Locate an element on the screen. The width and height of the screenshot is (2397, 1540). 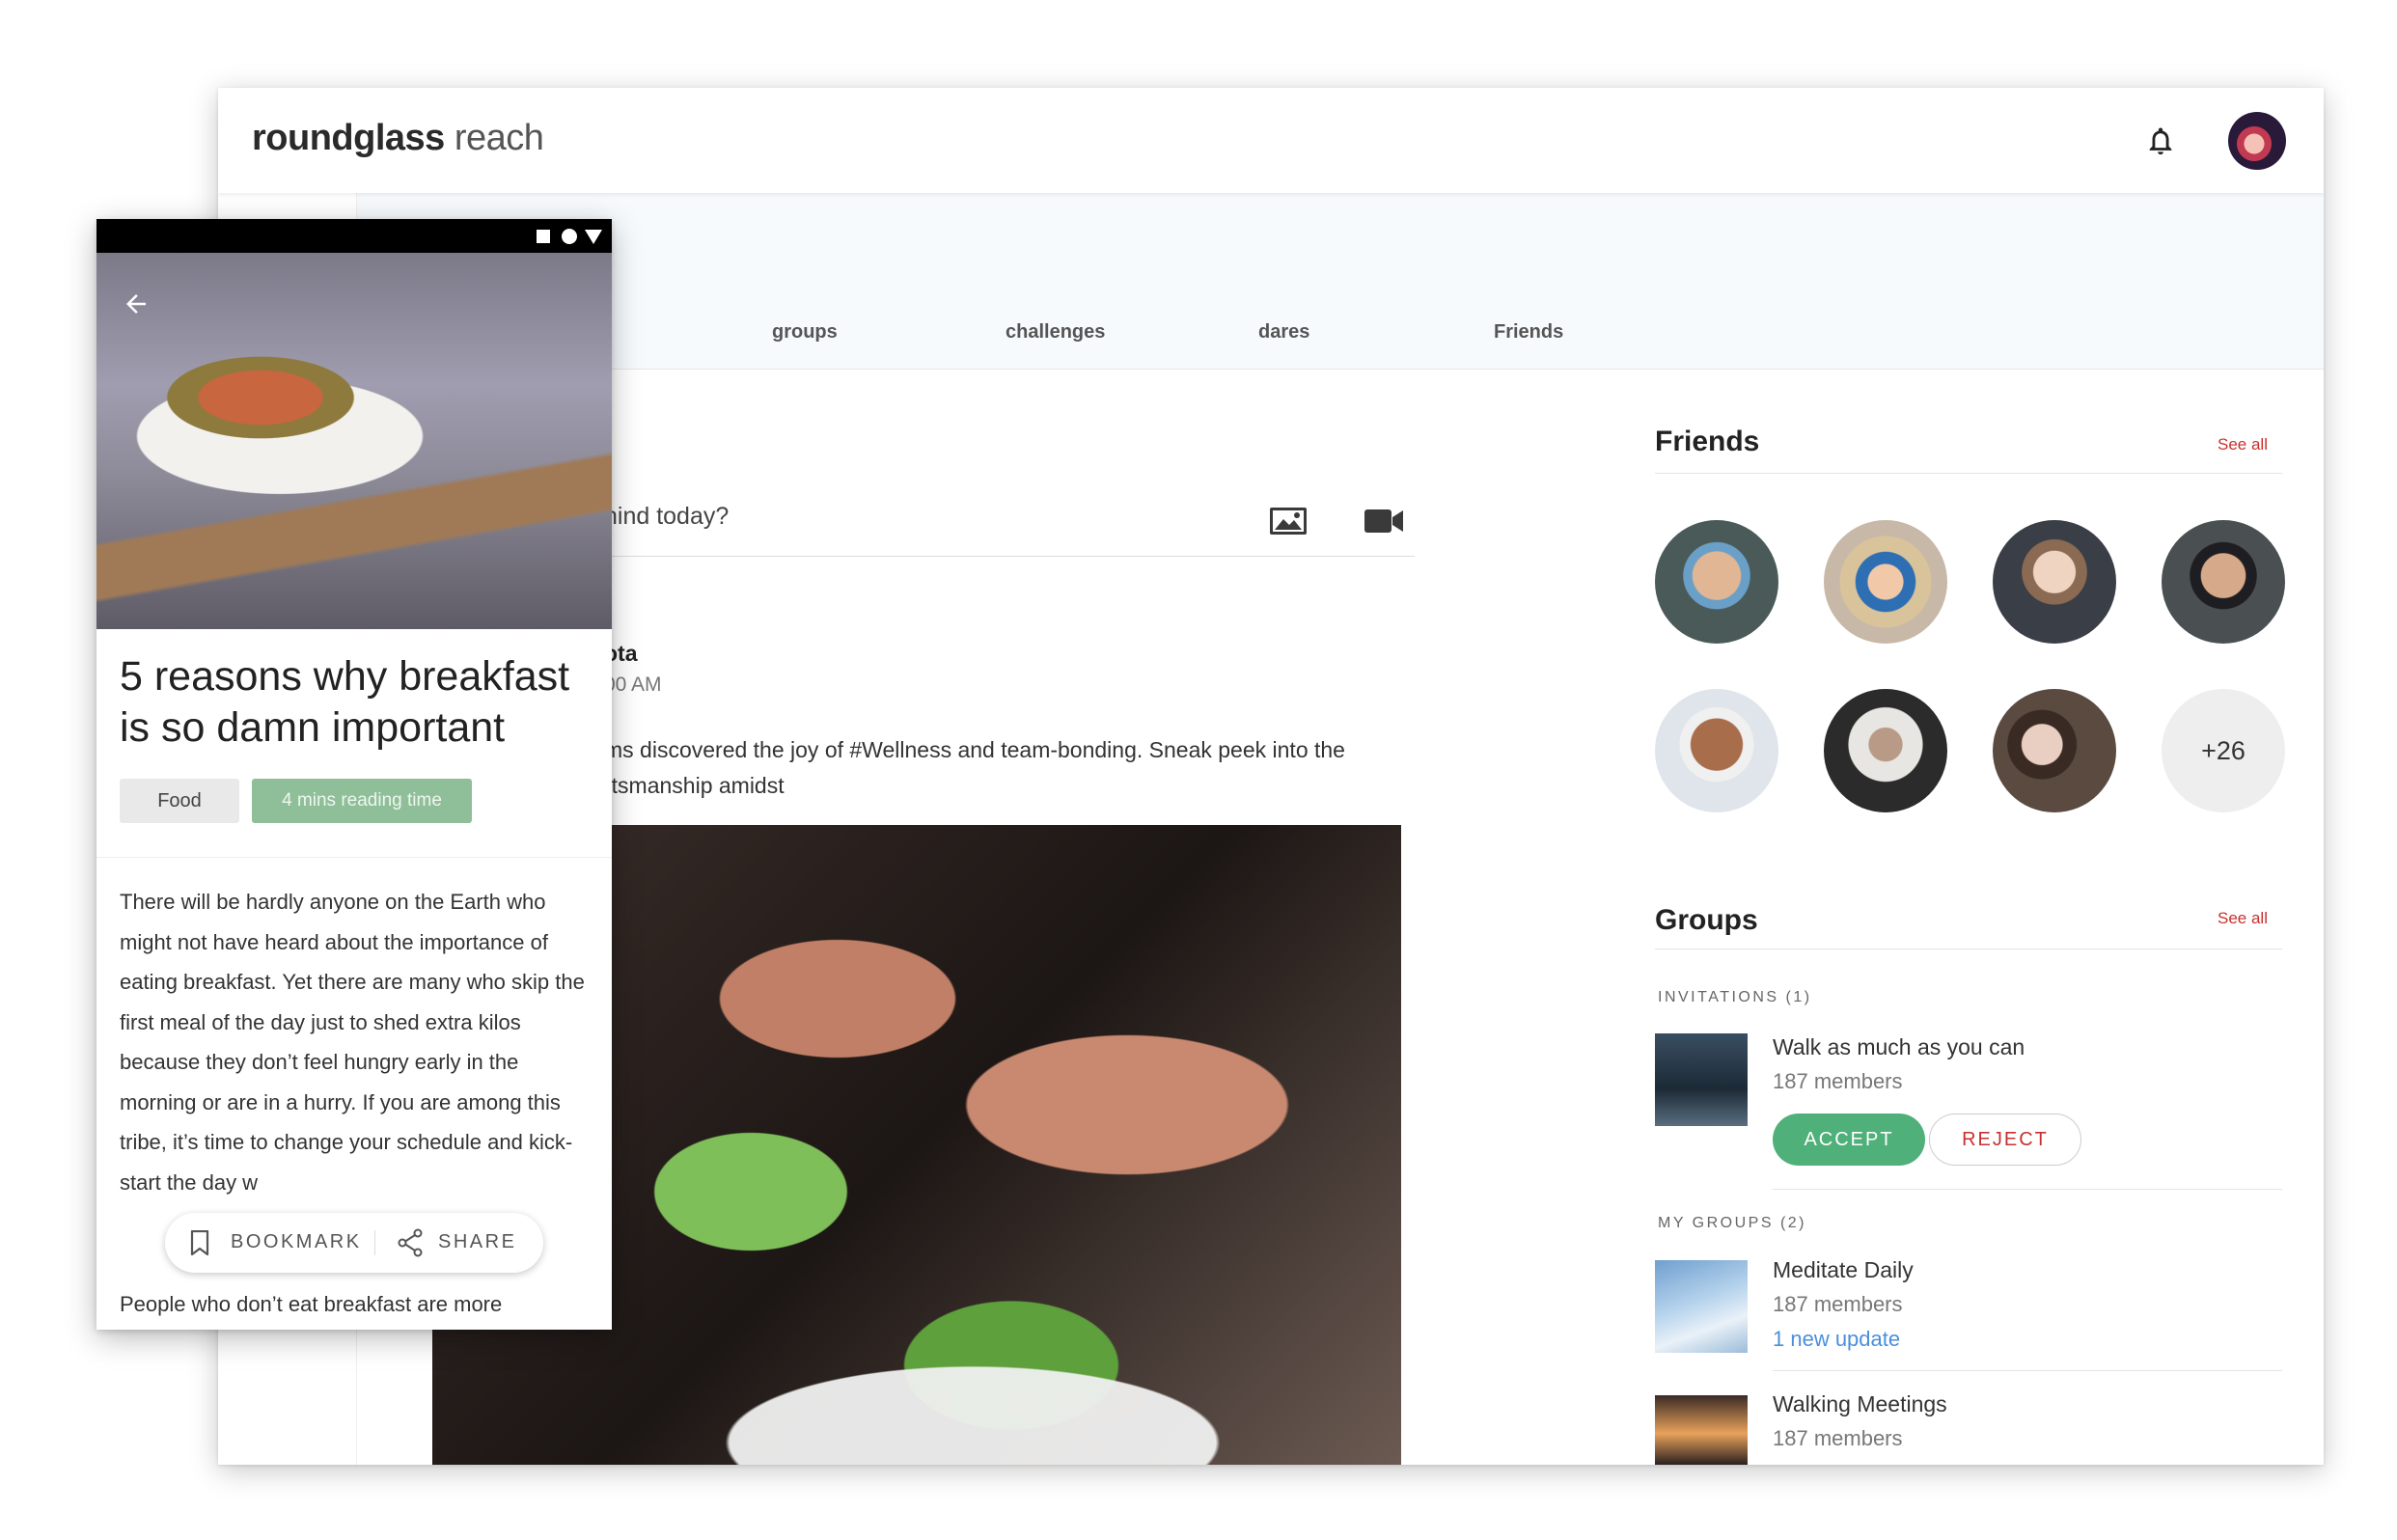
video-camera-icon is located at coordinates (1384, 521).